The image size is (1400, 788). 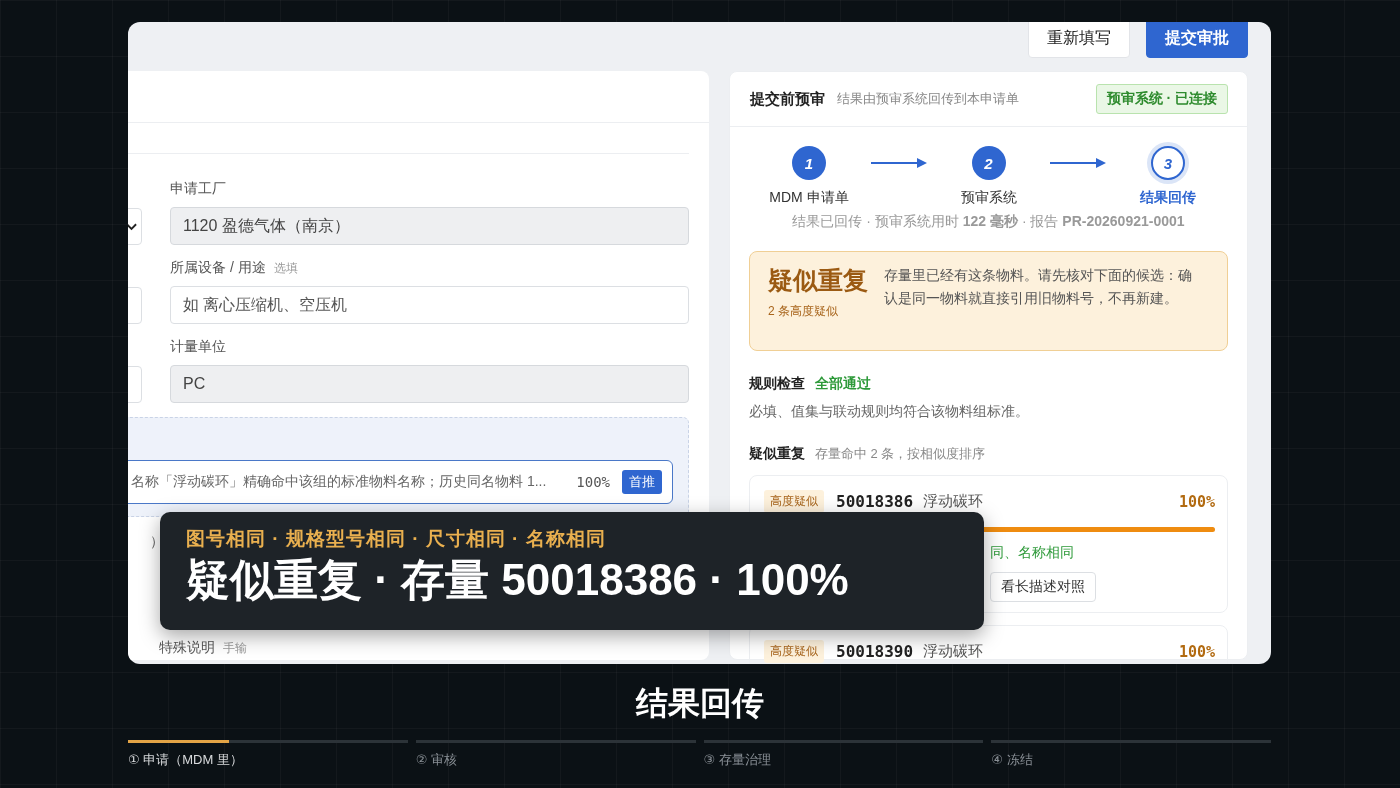 What do you see at coordinates (1043, 587) in the screenshot?
I see `compare-button: 看长描述对照` at bounding box center [1043, 587].